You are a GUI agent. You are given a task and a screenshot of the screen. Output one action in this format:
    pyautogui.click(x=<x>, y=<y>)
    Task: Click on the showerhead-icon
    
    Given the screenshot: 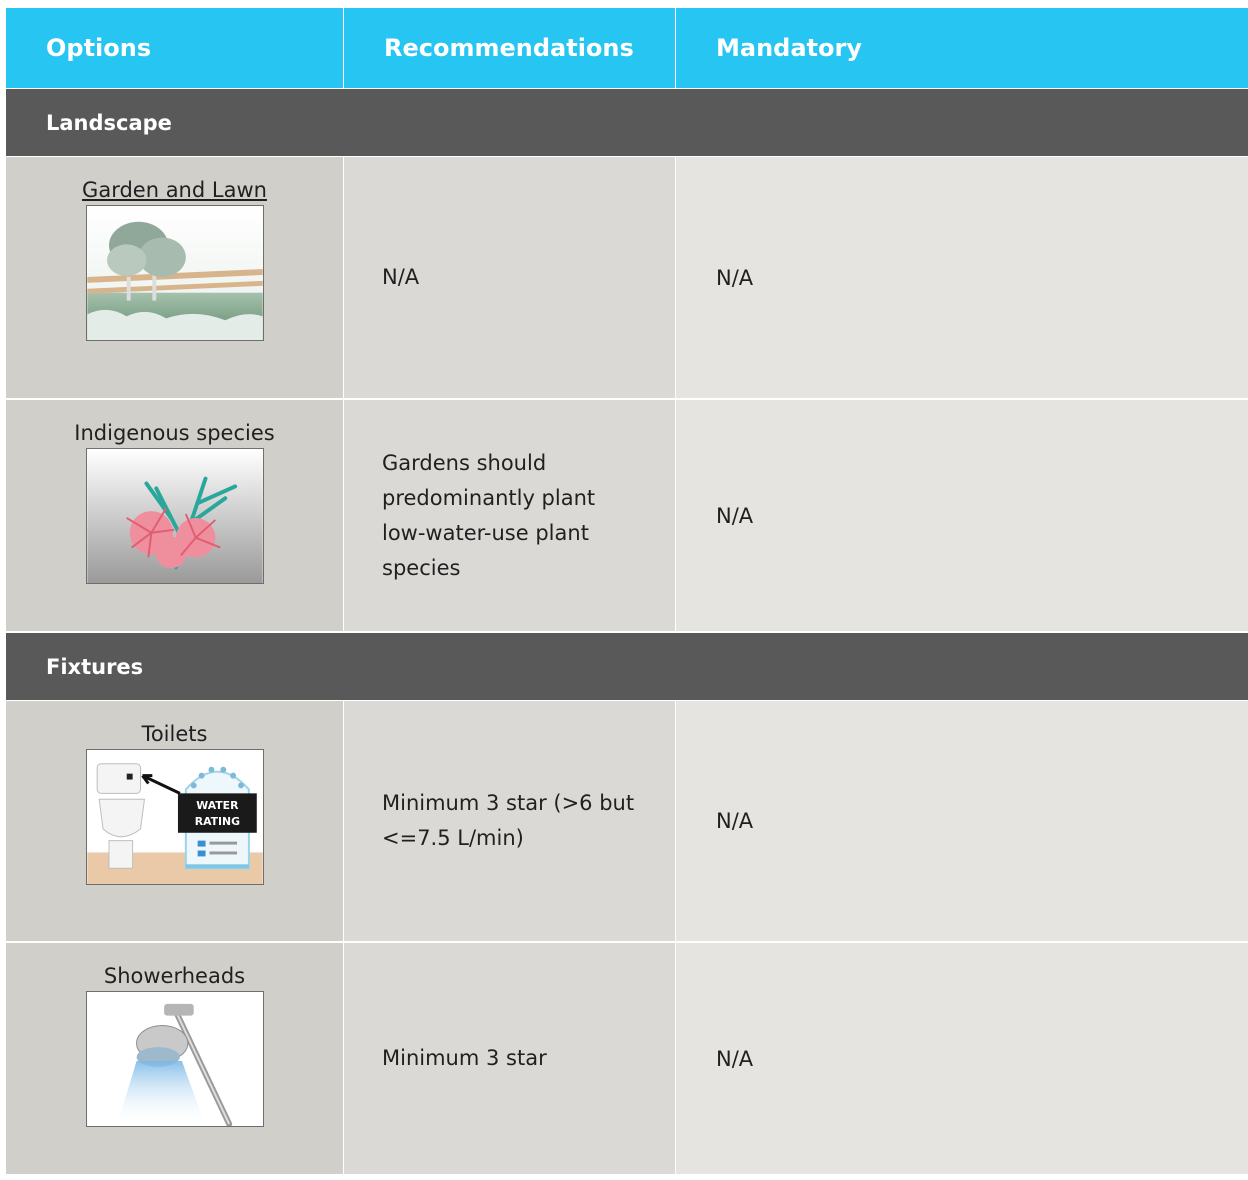 What is the action you would take?
    pyautogui.click(x=174, y=1059)
    